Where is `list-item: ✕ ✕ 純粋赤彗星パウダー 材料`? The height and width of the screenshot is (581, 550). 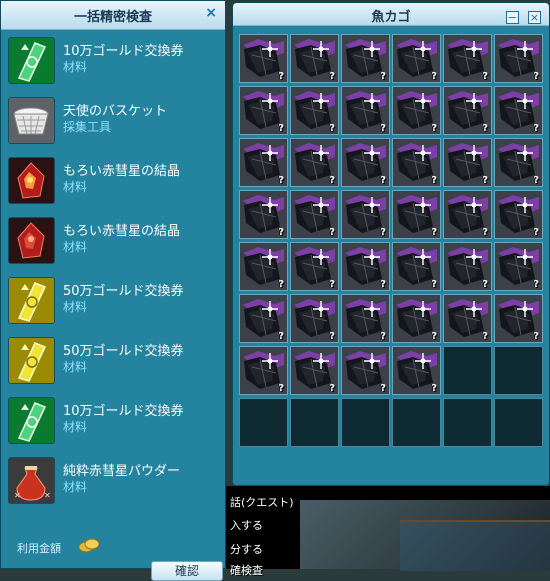
list-item: ✕ ✕ 純粋赤彗星パウダー 材料 is located at coordinates (113, 487).